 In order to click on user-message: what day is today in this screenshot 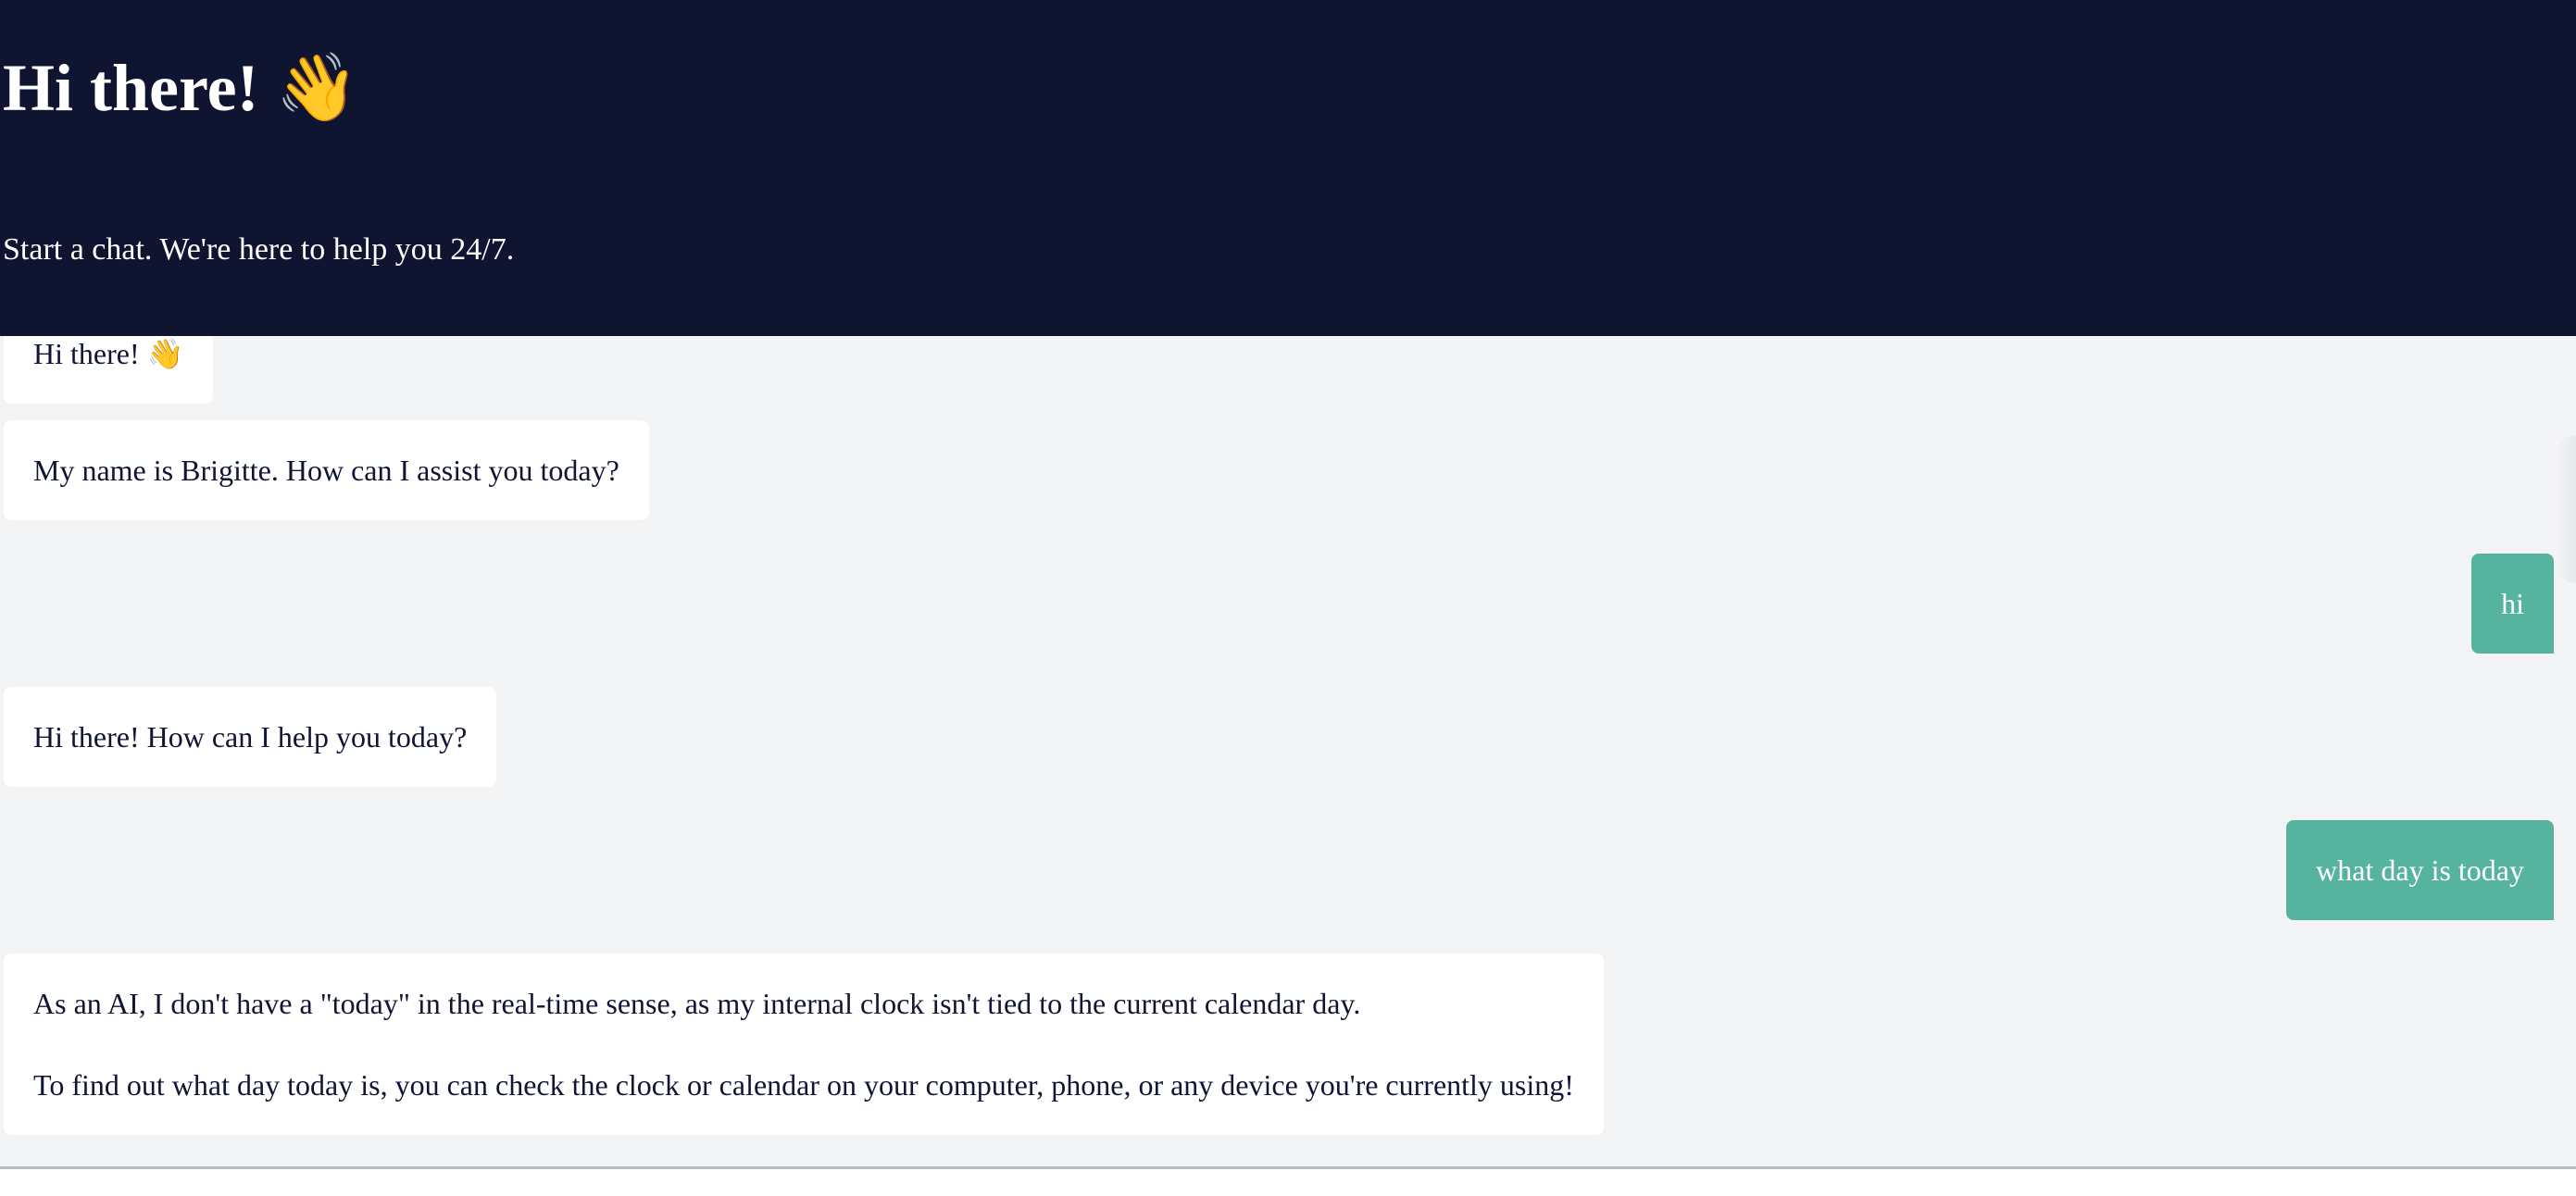, I will do `click(2420, 870)`.